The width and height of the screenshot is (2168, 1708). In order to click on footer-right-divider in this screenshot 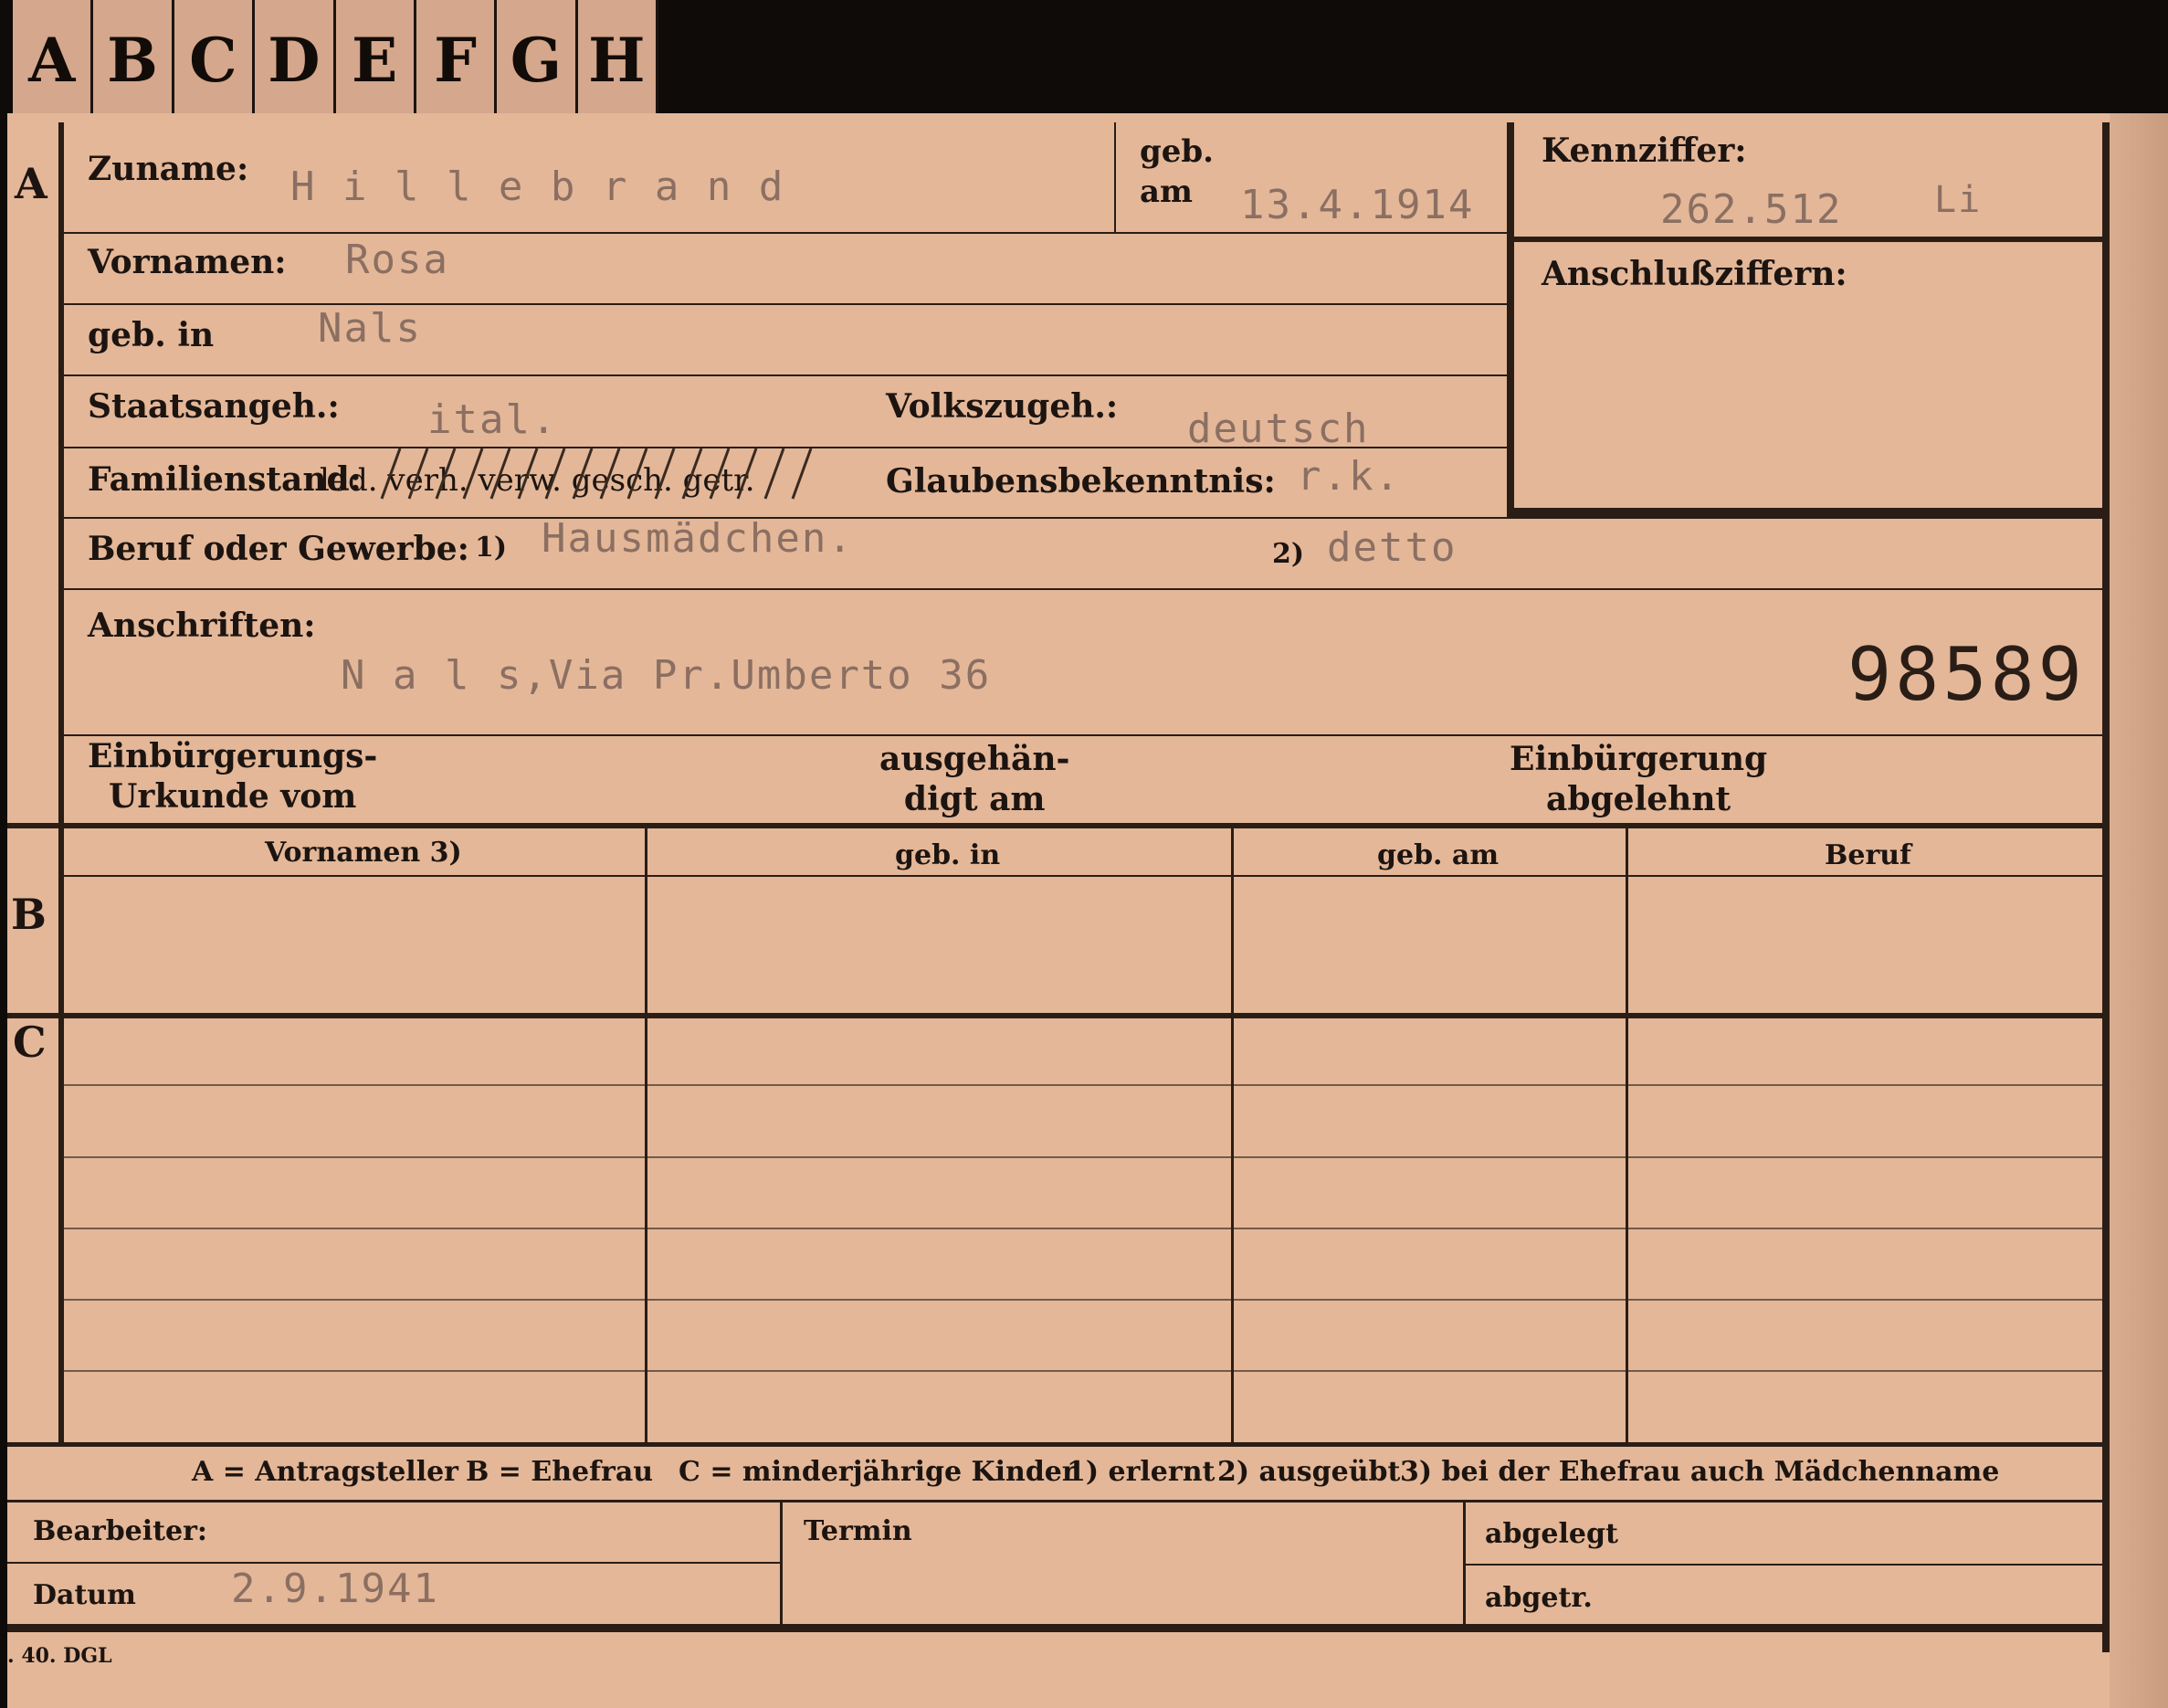, I will do `click(1784, 1565)`.